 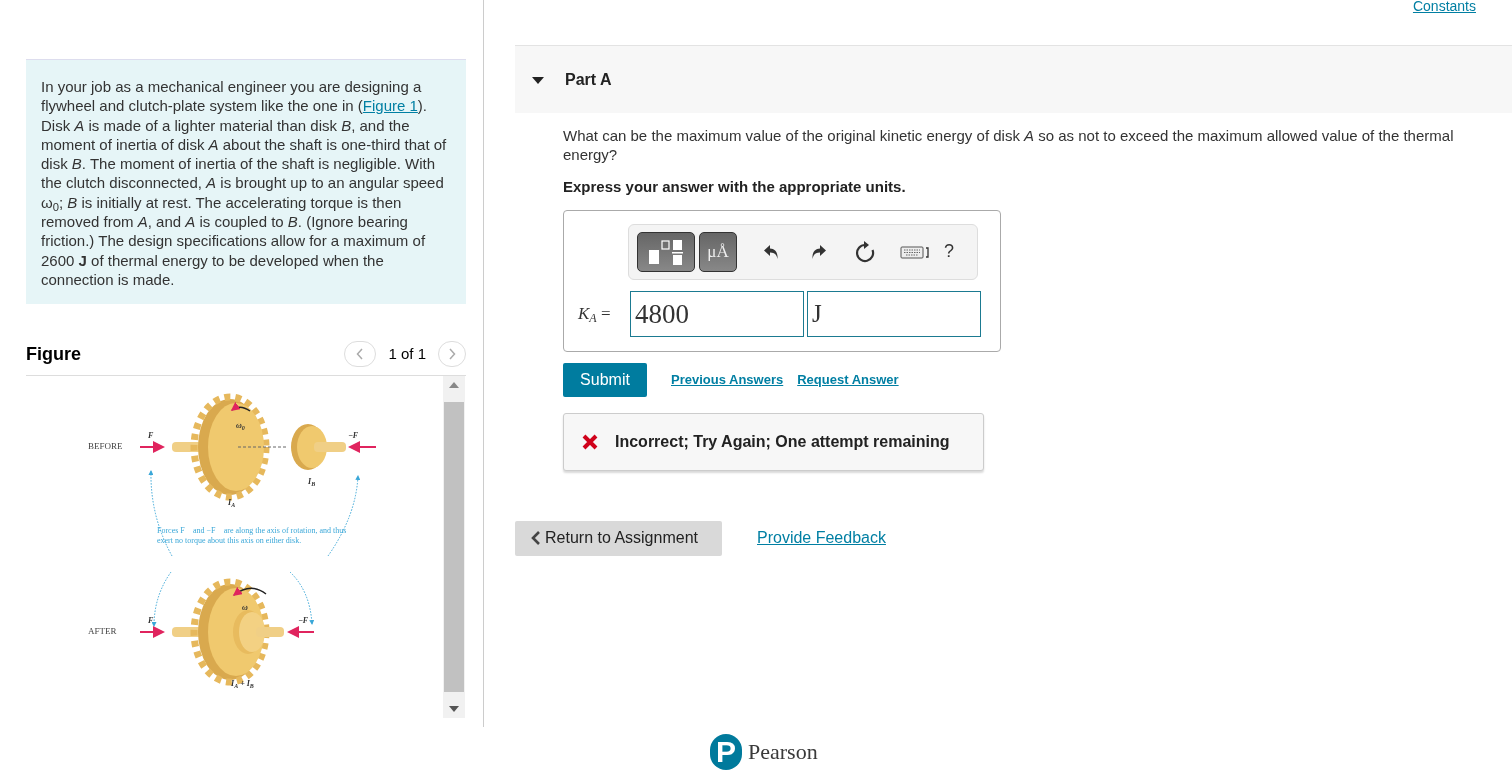 I want to click on symbol-label: I$_{A}$, so click(x=232, y=503).